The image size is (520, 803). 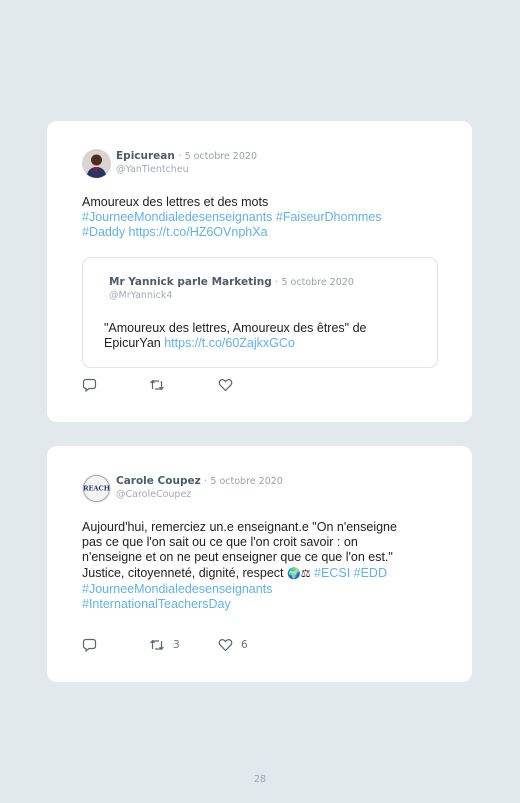 What do you see at coordinates (152, 169) in the screenshot?
I see `author-handle: @YanTientcheu` at bounding box center [152, 169].